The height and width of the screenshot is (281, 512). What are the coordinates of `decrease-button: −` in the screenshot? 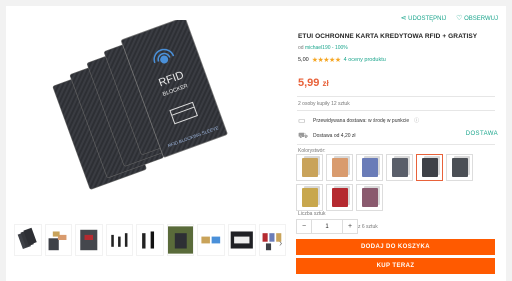 It's located at (304, 226).